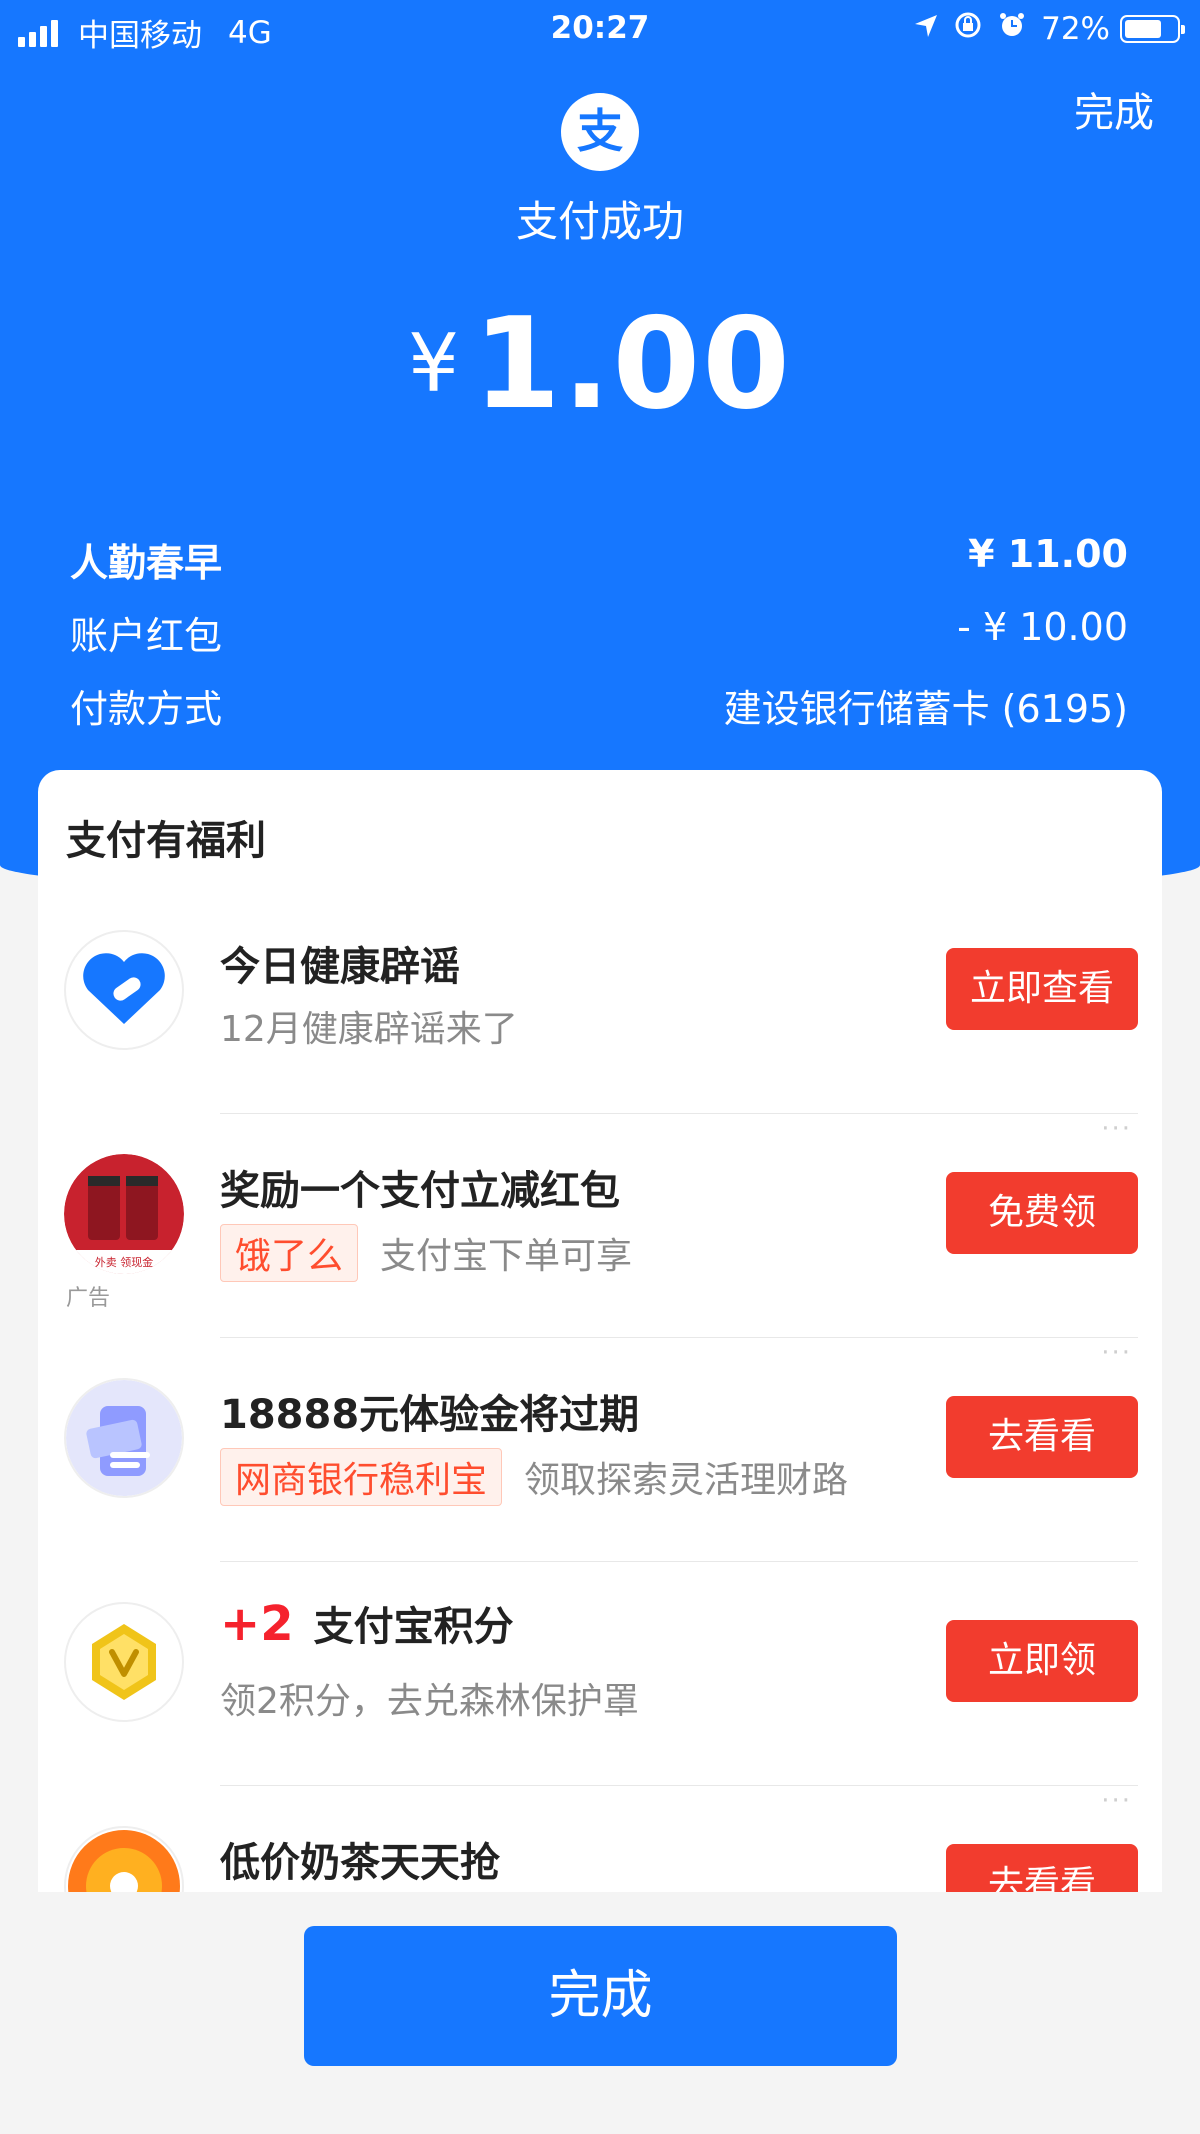 The width and height of the screenshot is (1200, 2134). I want to click on benefit-item: ··· 低价奶茶天天抢 去看看, so click(600, 1839).